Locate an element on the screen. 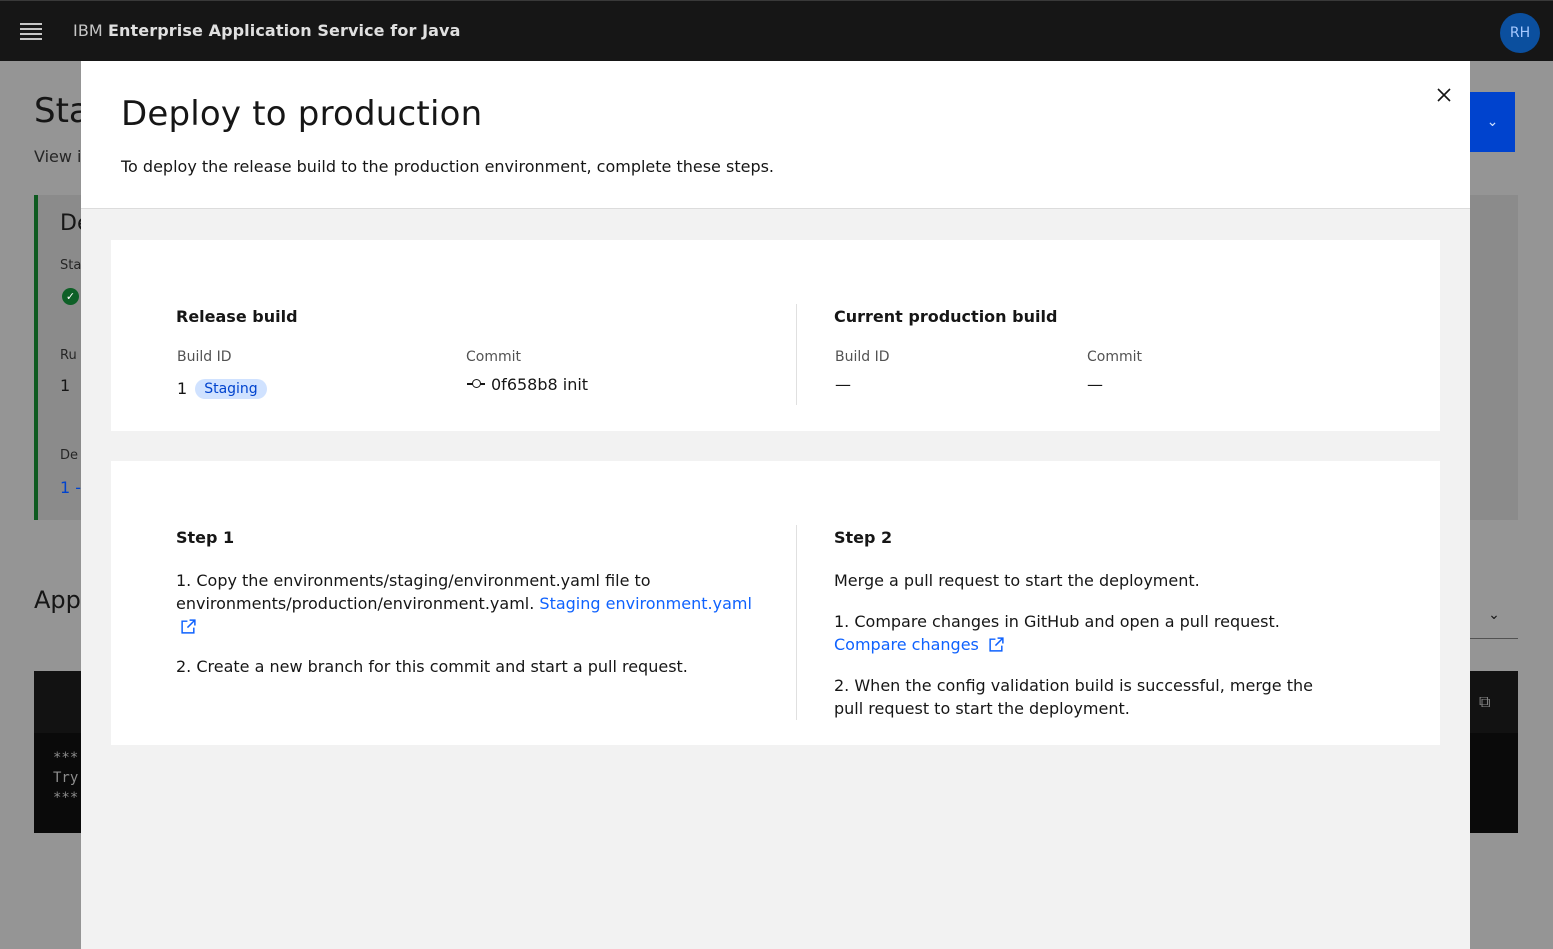  user-avatar: RH is located at coordinates (1520, 33).